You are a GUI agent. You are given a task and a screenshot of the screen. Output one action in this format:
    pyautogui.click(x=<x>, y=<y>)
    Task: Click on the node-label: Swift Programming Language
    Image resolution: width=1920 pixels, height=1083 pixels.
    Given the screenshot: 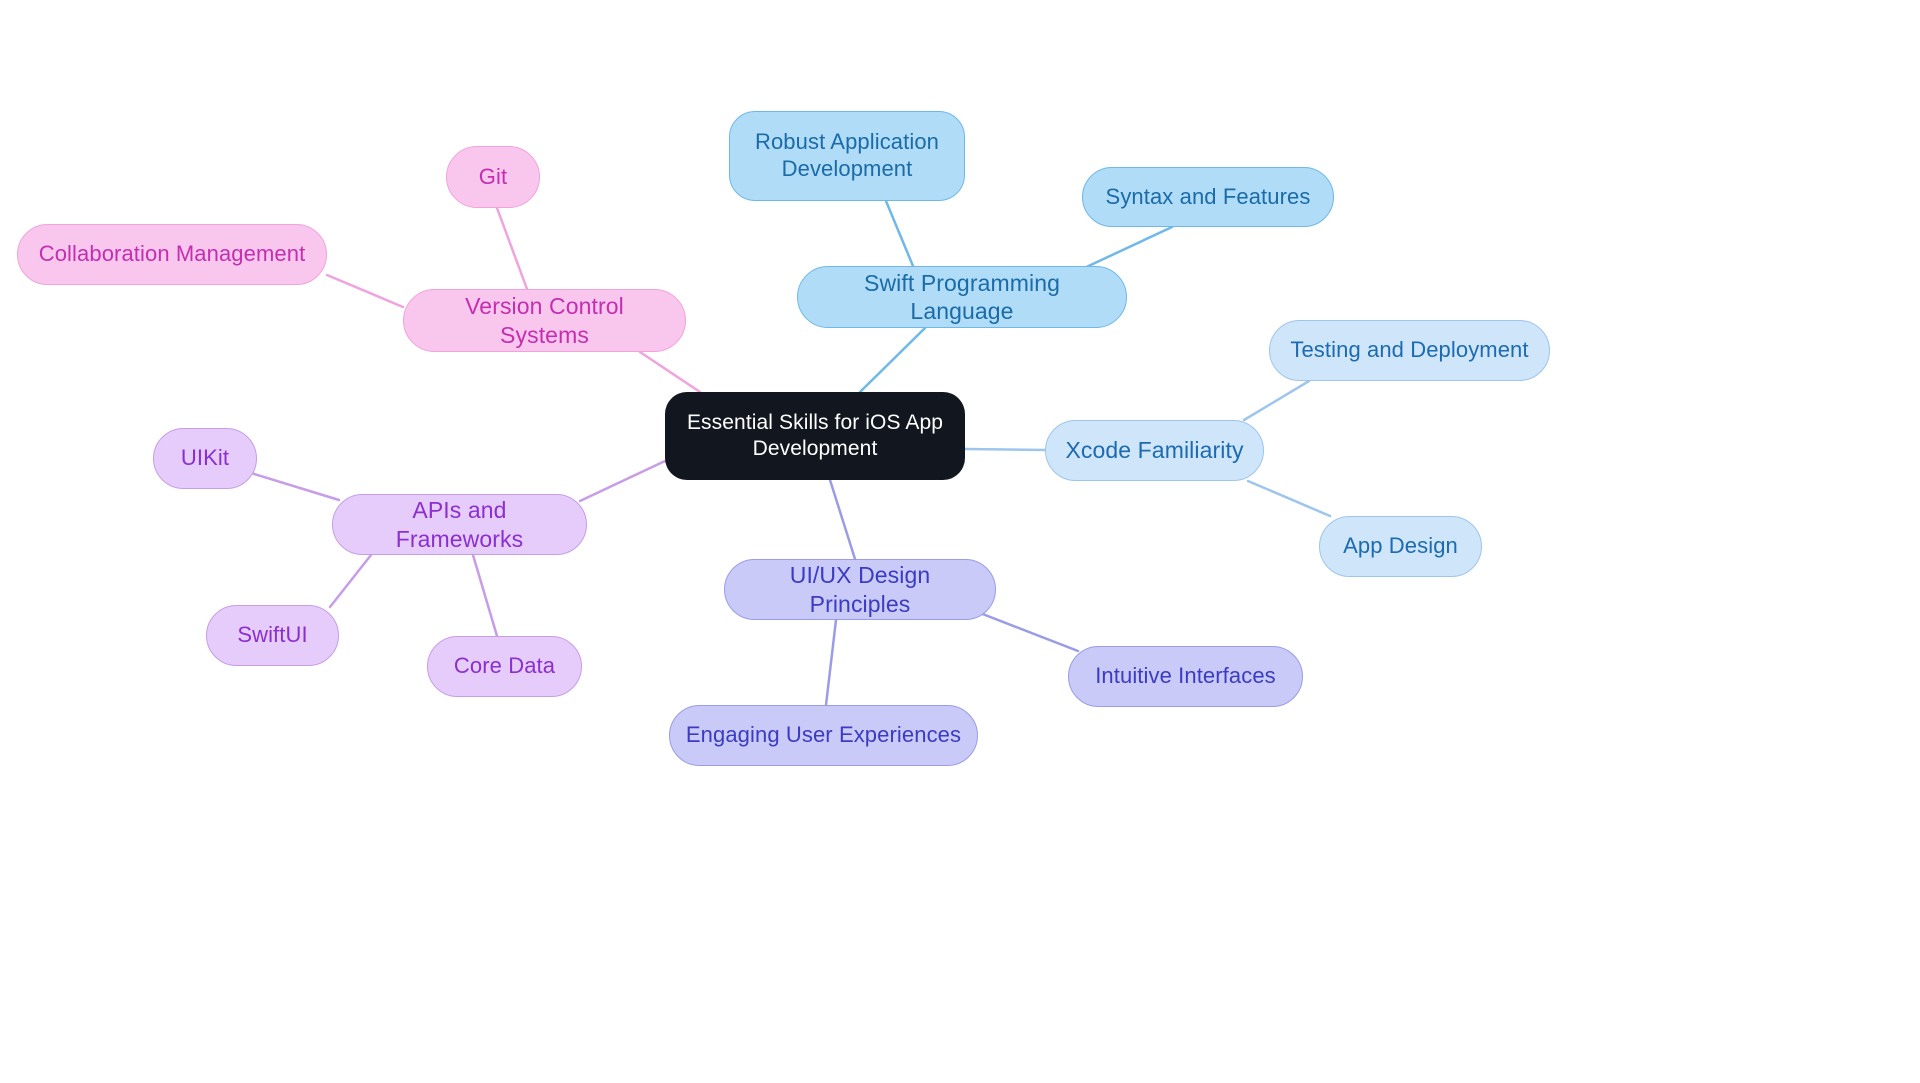 What is the action you would take?
    pyautogui.click(x=962, y=296)
    